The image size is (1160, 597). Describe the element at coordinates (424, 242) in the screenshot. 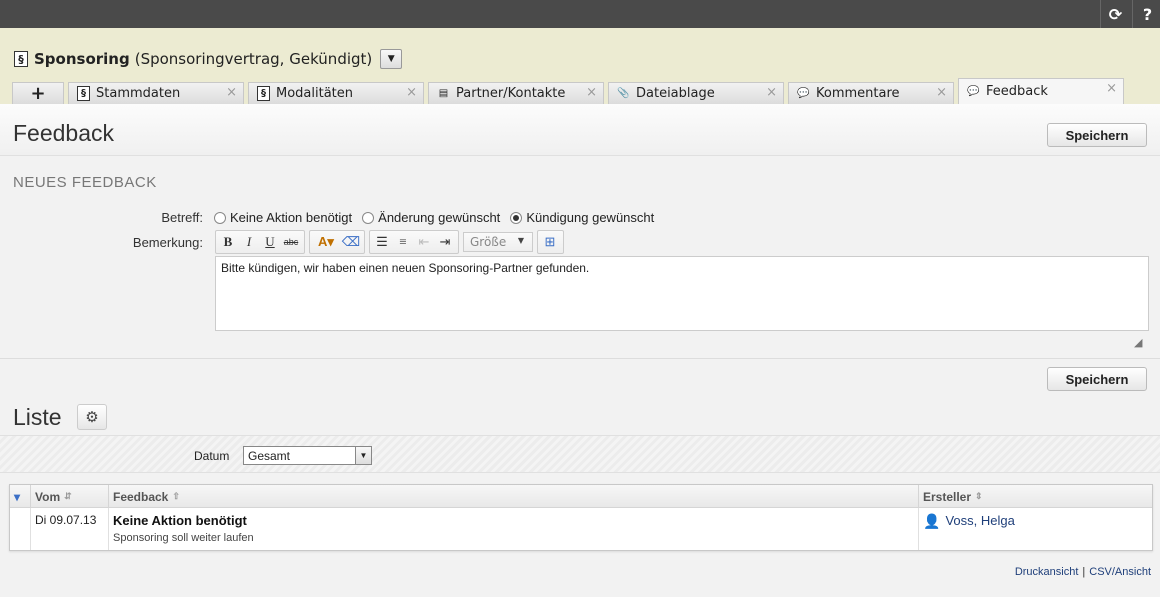

I see `outdent-icon: ⇤` at that location.